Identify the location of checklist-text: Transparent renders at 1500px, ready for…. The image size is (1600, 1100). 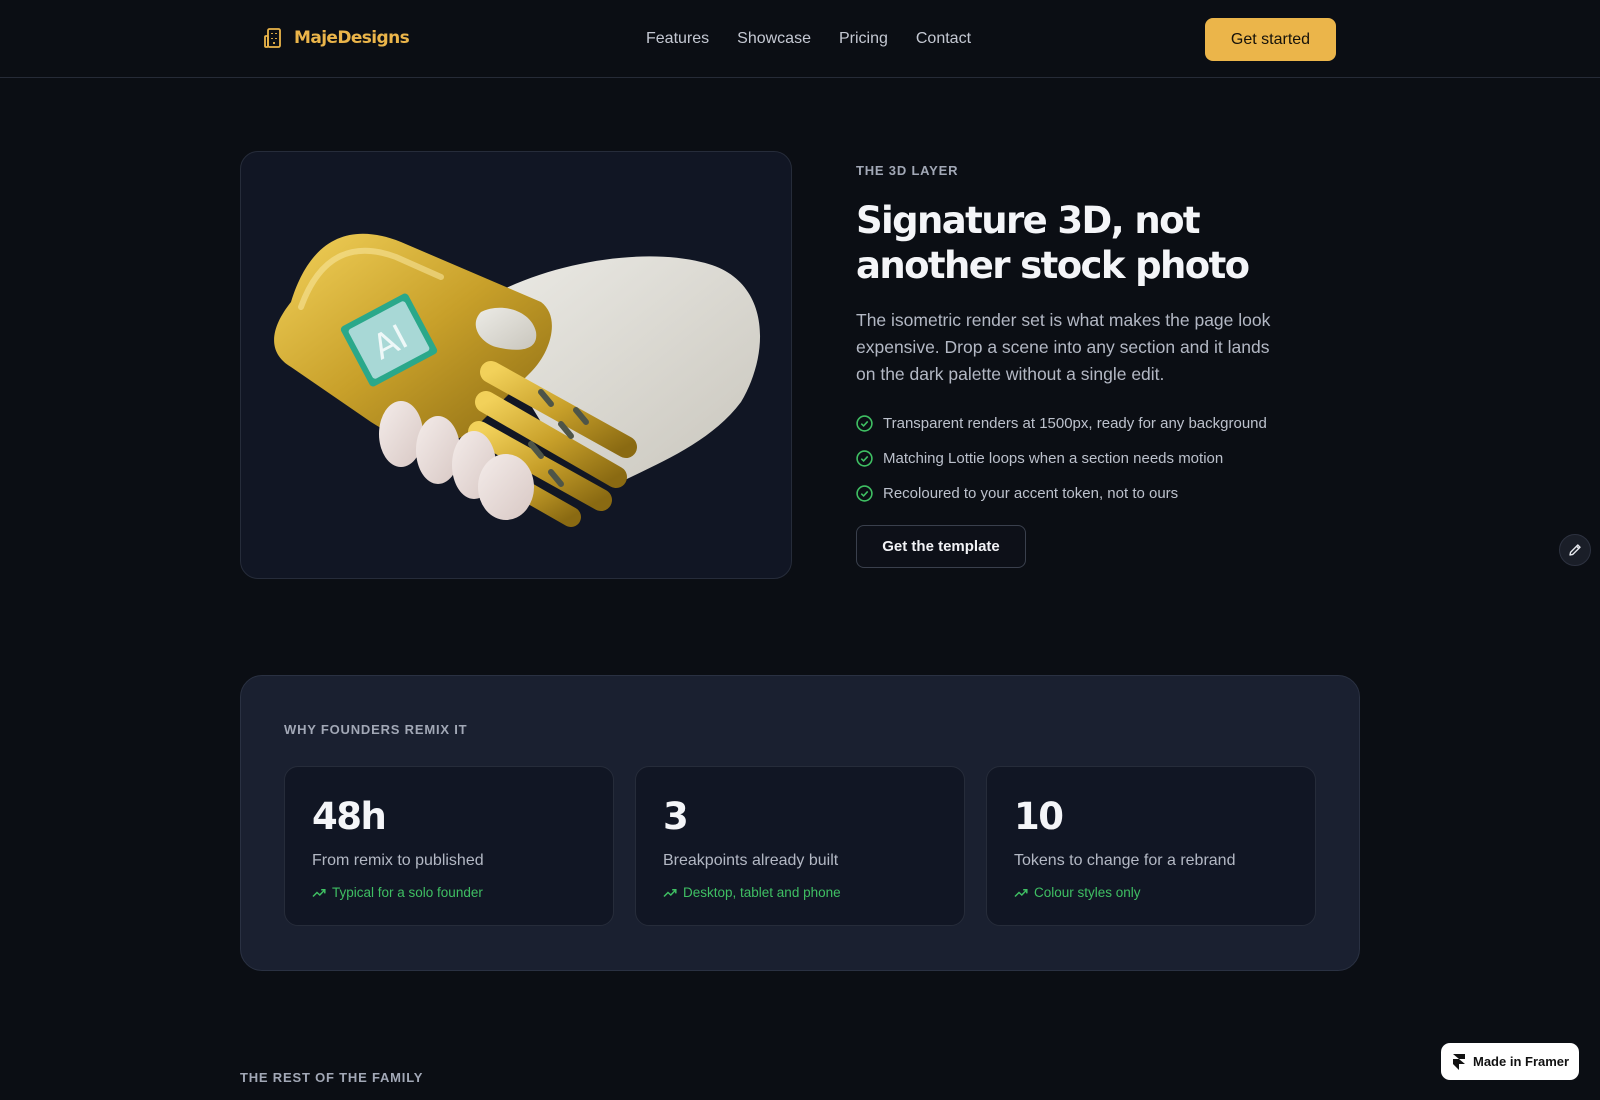
(1075, 423).